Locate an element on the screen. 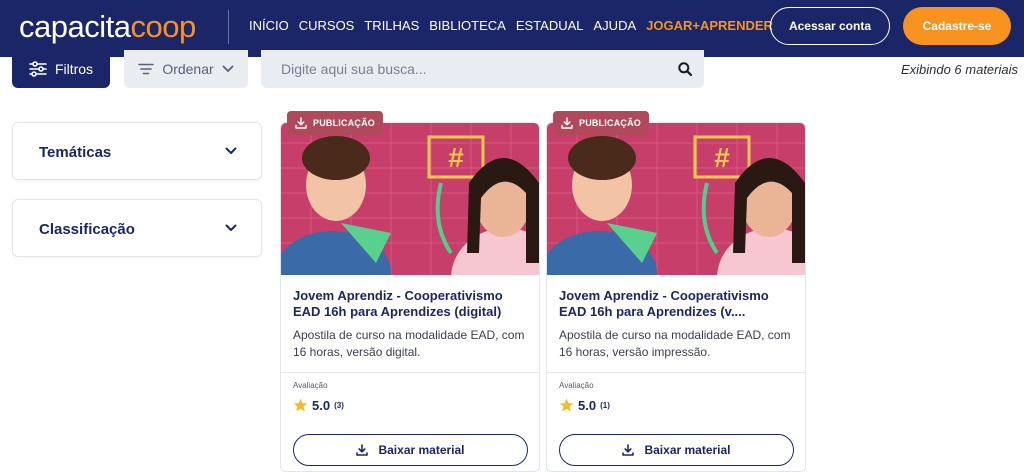 The image size is (1024, 472). accordion-label: Temáticas is located at coordinates (75, 152).